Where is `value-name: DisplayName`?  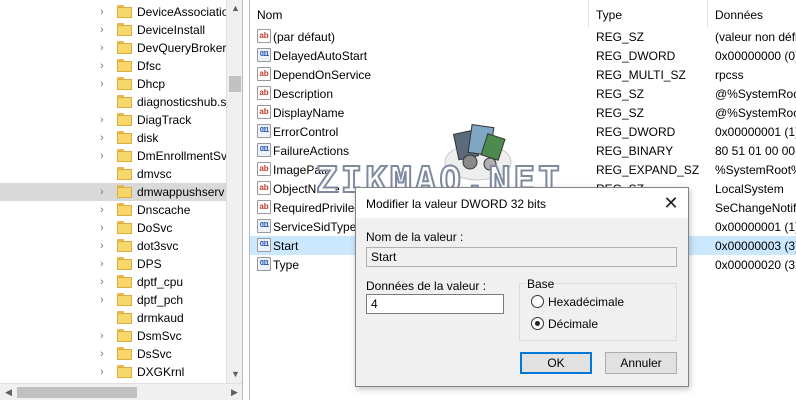 value-name: DisplayName is located at coordinates (309, 113).